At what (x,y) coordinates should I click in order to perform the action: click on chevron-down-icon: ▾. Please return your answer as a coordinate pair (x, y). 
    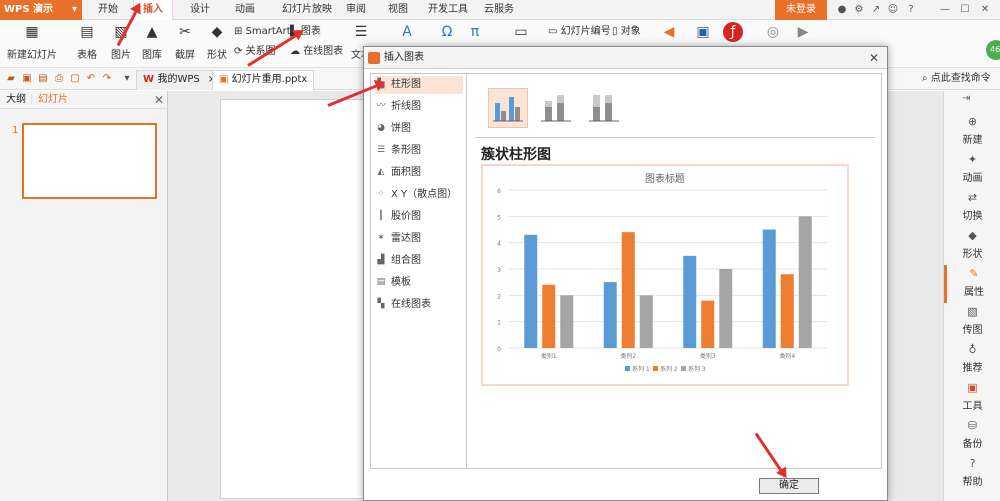
    Looking at the image, I should click on (127, 79).